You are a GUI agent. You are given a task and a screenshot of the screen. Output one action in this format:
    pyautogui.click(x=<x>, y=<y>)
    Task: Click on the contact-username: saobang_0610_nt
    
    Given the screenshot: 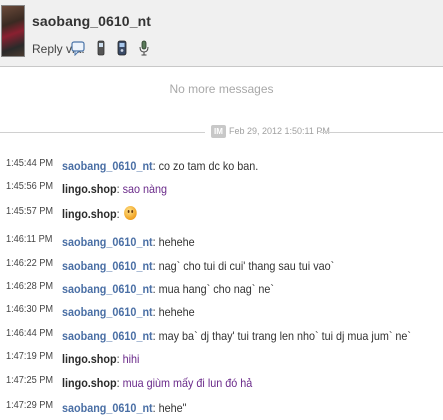 What is the action you would take?
    pyautogui.click(x=91, y=21)
    